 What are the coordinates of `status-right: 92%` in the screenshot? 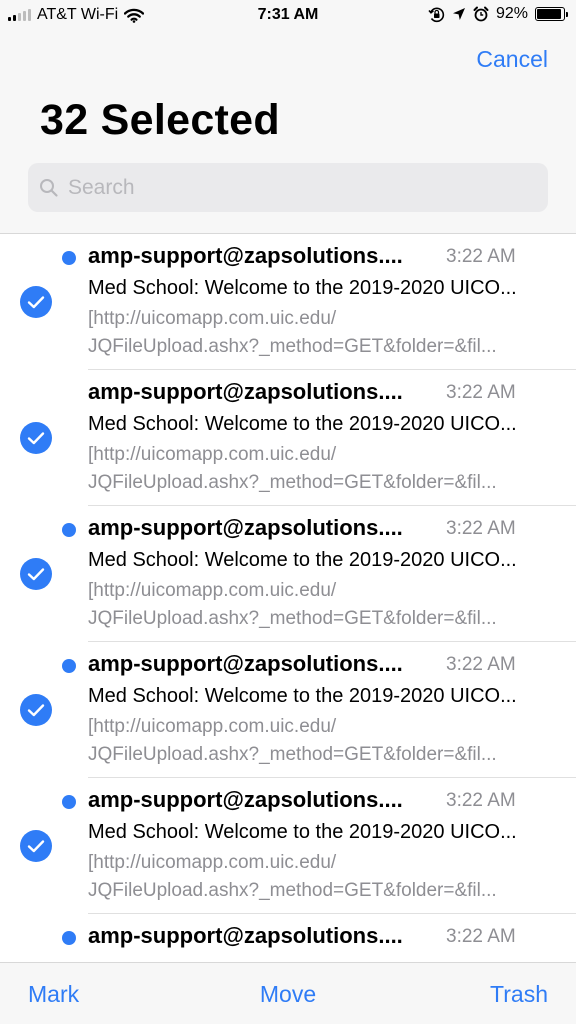 It's located at (498, 14).